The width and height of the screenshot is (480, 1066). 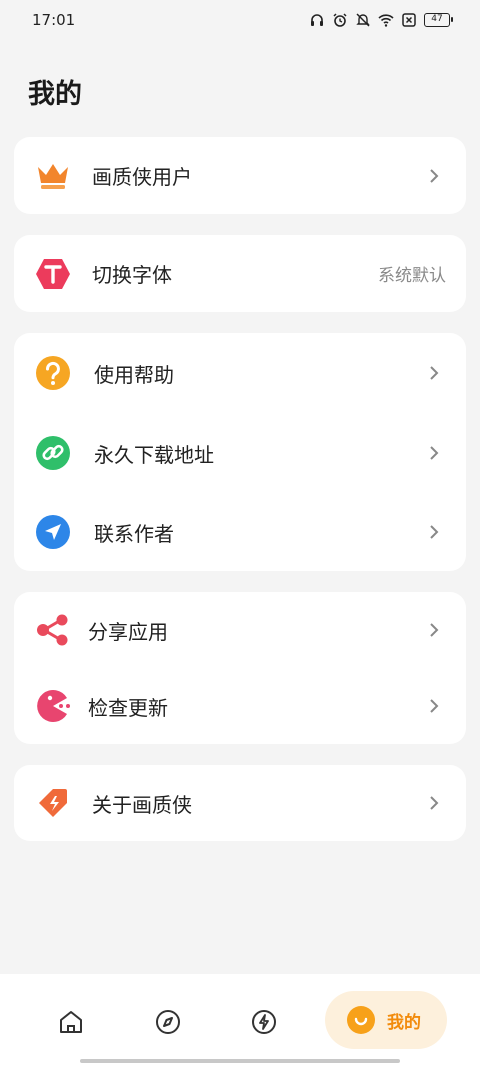 I want to click on card-user: 画质侠用户, so click(x=240, y=175).